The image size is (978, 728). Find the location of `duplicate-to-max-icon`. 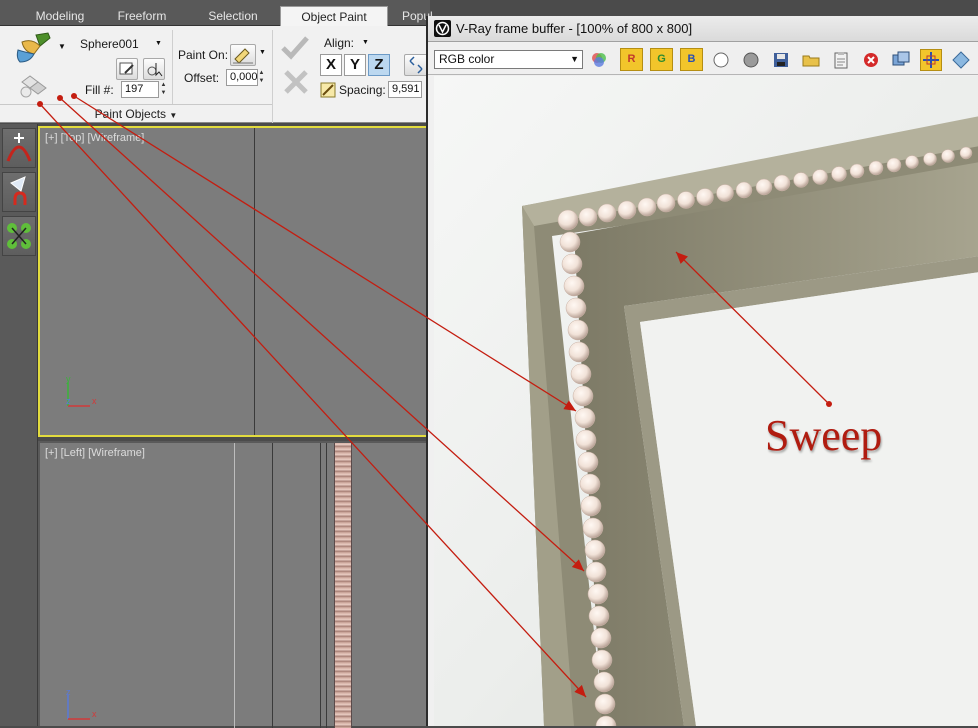

duplicate-to-max-icon is located at coordinates (901, 60).